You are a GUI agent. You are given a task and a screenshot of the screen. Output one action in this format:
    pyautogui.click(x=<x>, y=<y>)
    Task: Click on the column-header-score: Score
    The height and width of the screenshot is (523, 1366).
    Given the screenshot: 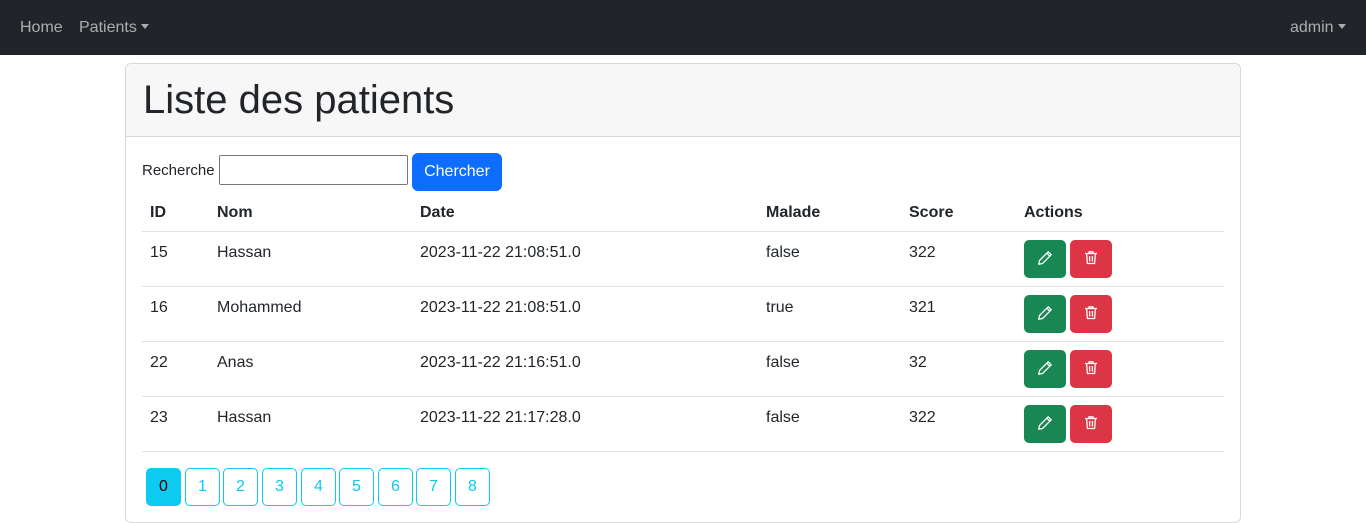 What is the action you would take?
    pyautogui.click(x=931, y=212)
    